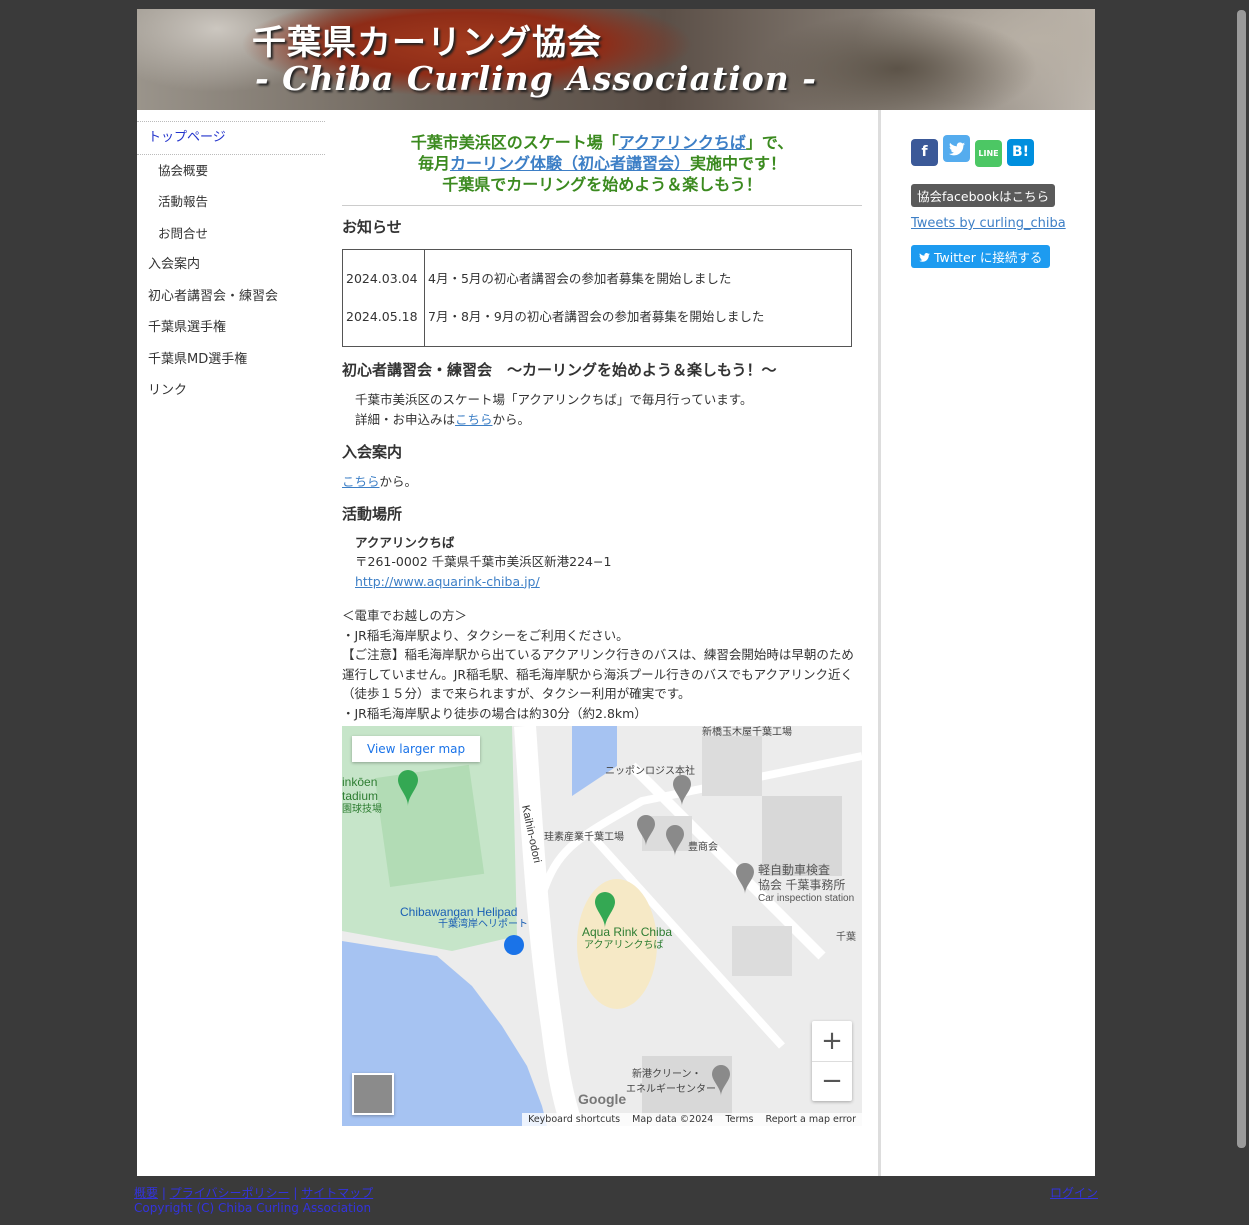 This screenshot has width=1249, height=1225. Describe the element at coordinates (146, 1193) in the screenshot. I see `footer-link-about: 概要` at that location.